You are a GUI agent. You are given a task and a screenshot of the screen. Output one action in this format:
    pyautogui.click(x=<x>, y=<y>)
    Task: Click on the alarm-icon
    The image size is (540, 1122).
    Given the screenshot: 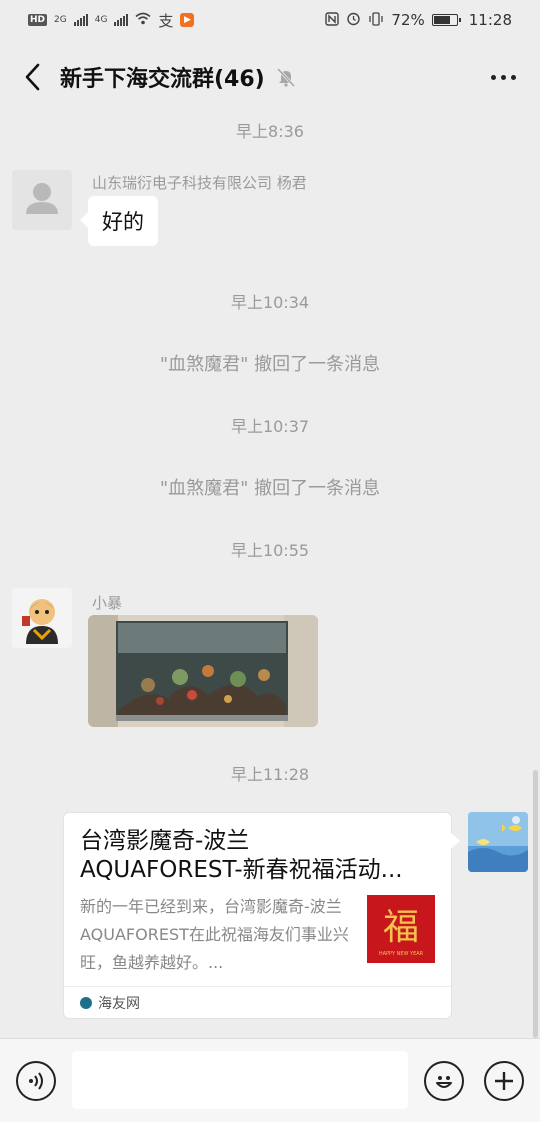 What is the action you would take?
    pyautogui.click(x=353, y=20)
    